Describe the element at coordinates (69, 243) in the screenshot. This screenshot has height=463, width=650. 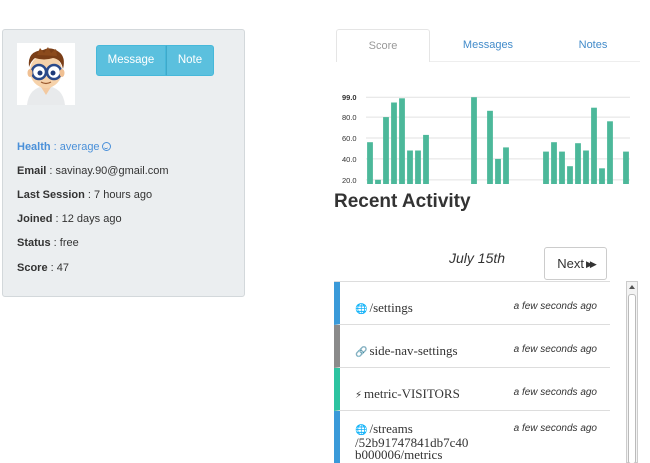
I see `status-value: free` at that location.